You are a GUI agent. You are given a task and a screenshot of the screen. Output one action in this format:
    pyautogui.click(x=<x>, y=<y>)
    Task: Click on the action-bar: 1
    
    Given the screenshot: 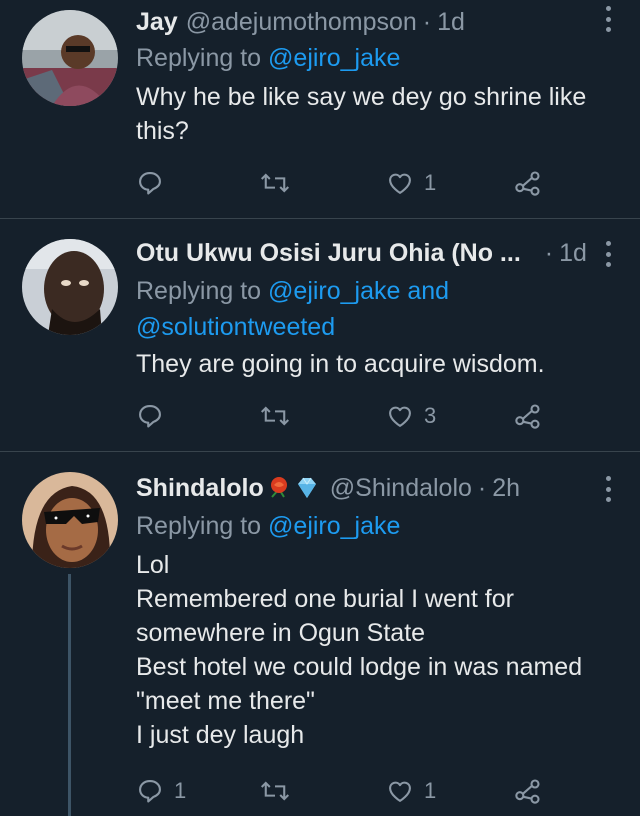 What is the action you would take?
    pyautogui.click(x=356, y=183)
    